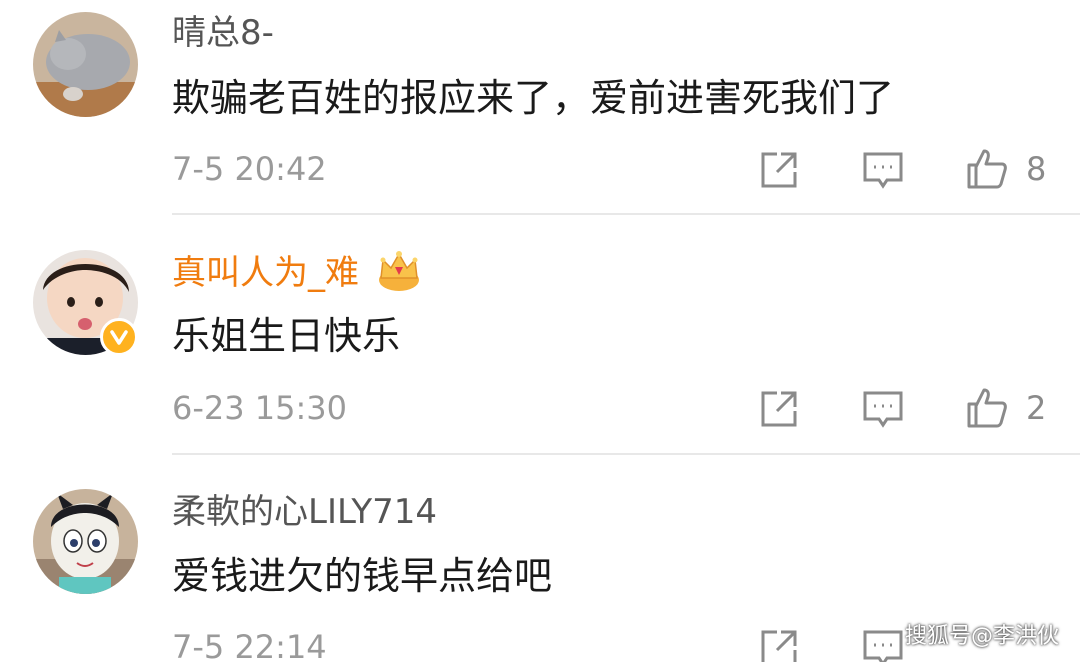  I want to click on username: 晴总8-, so click(223, 33).